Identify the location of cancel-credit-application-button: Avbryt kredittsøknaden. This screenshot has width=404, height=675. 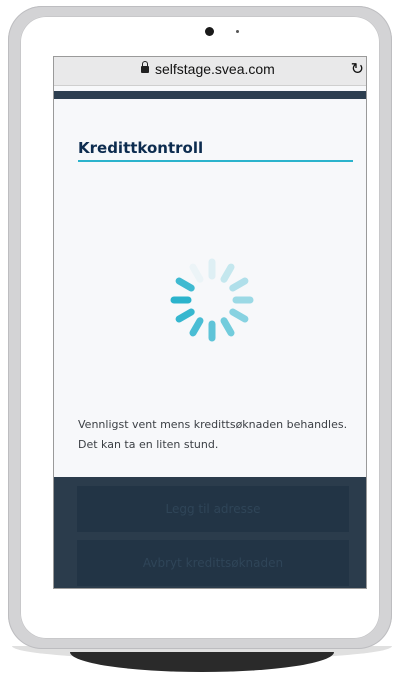
(213, 563).